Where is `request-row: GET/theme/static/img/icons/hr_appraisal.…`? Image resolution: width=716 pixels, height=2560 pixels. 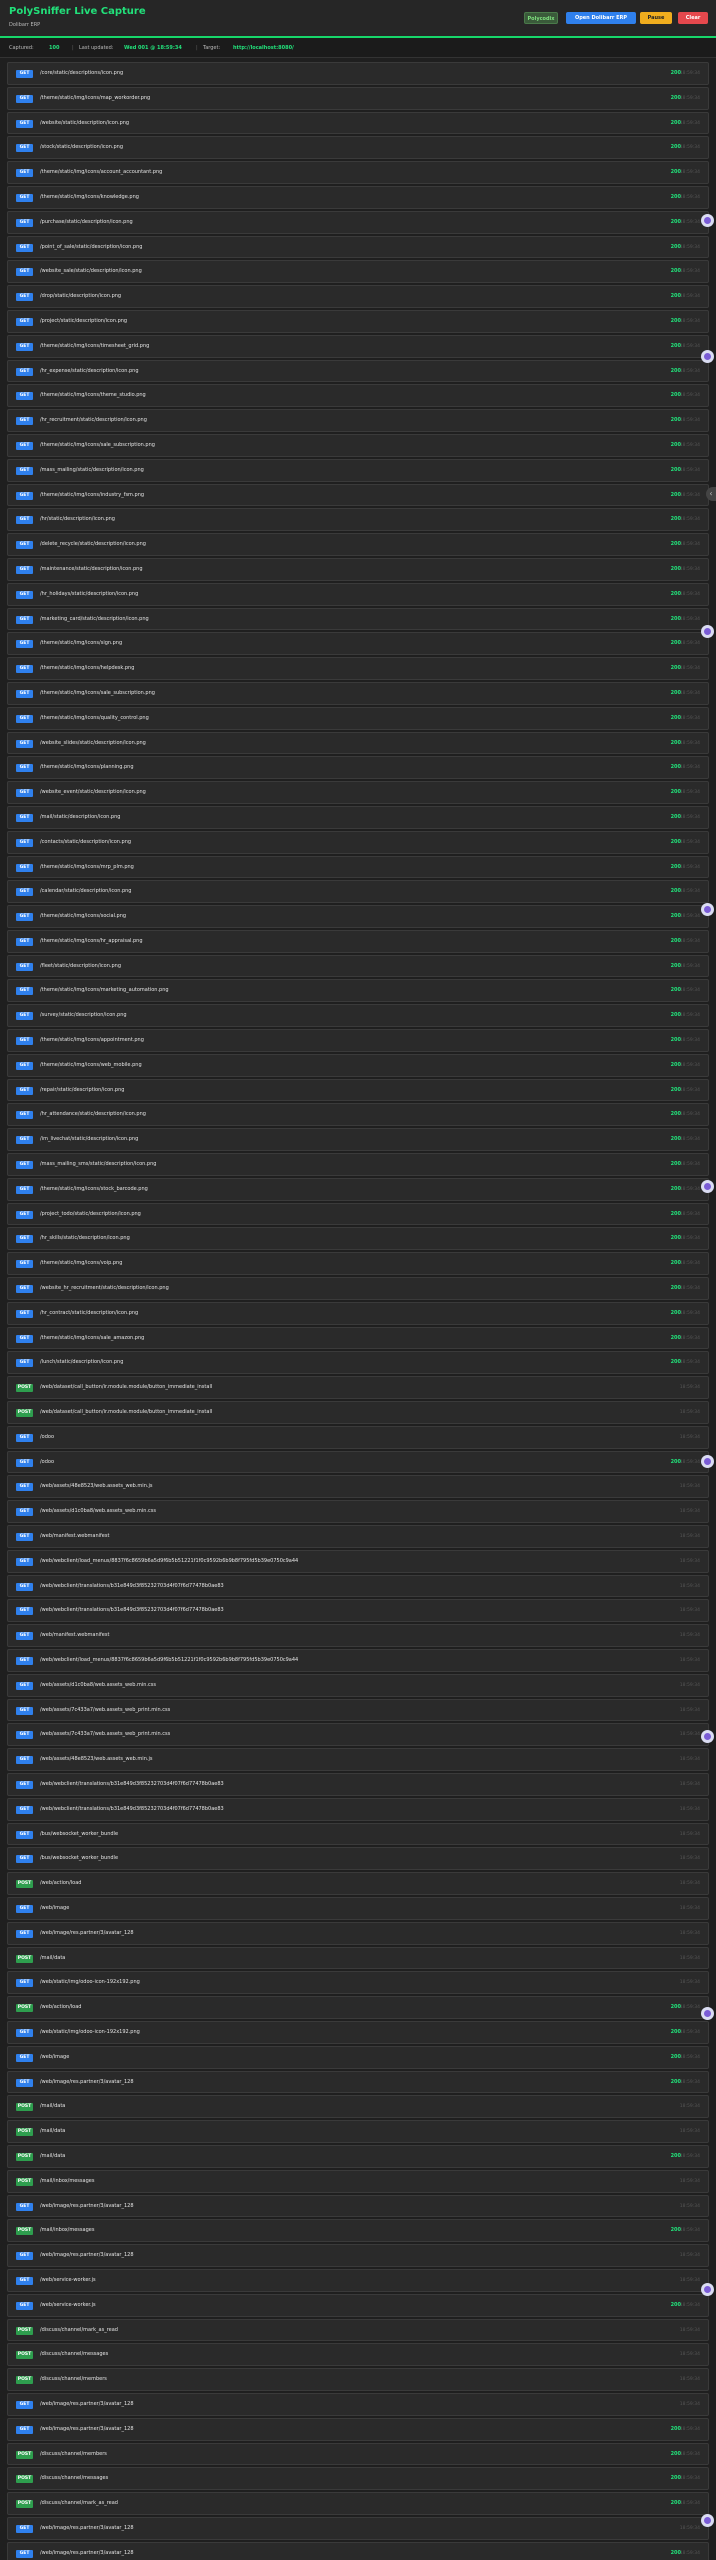 request-row: GET/theme/static/img/icons/hr_appraisal.… is located at coordinates (358, 941).